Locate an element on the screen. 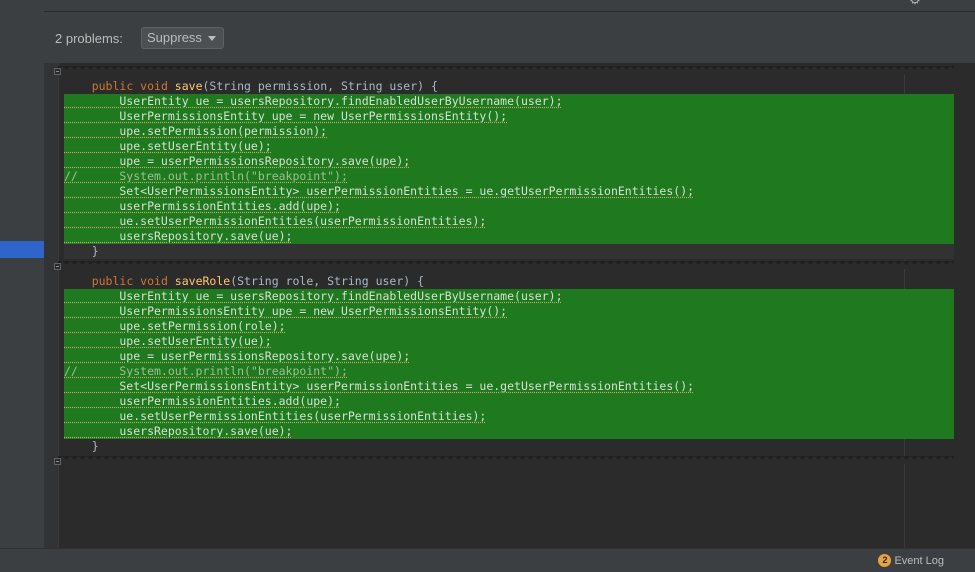 The image size is (975, 572). problems-count-label: 2 problems: is located at coordinates (89, 38).